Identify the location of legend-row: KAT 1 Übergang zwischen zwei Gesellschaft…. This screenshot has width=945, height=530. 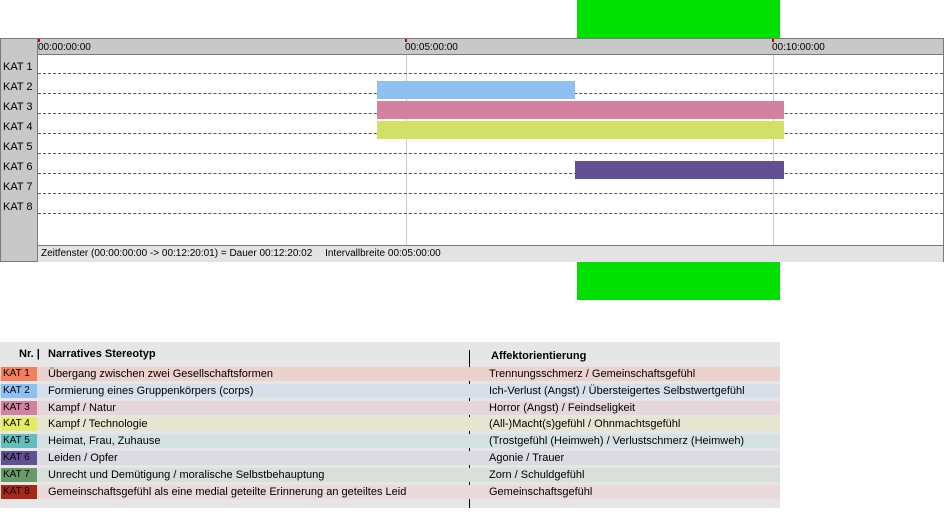
(390, 374).